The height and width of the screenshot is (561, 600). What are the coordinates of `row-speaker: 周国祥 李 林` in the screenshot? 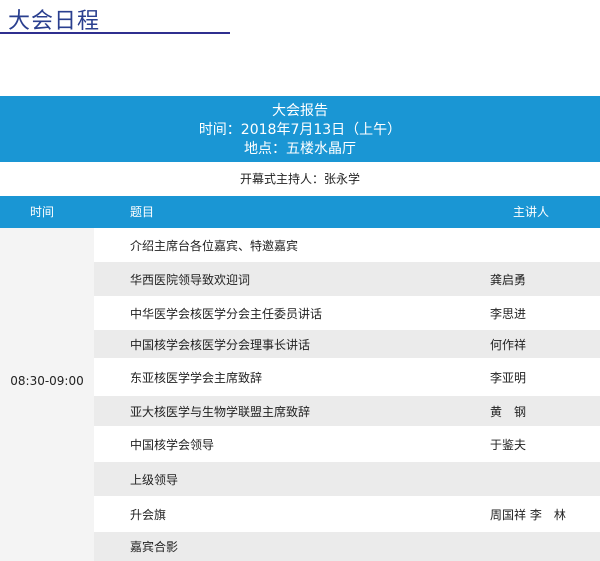 It's located at (528, 514).